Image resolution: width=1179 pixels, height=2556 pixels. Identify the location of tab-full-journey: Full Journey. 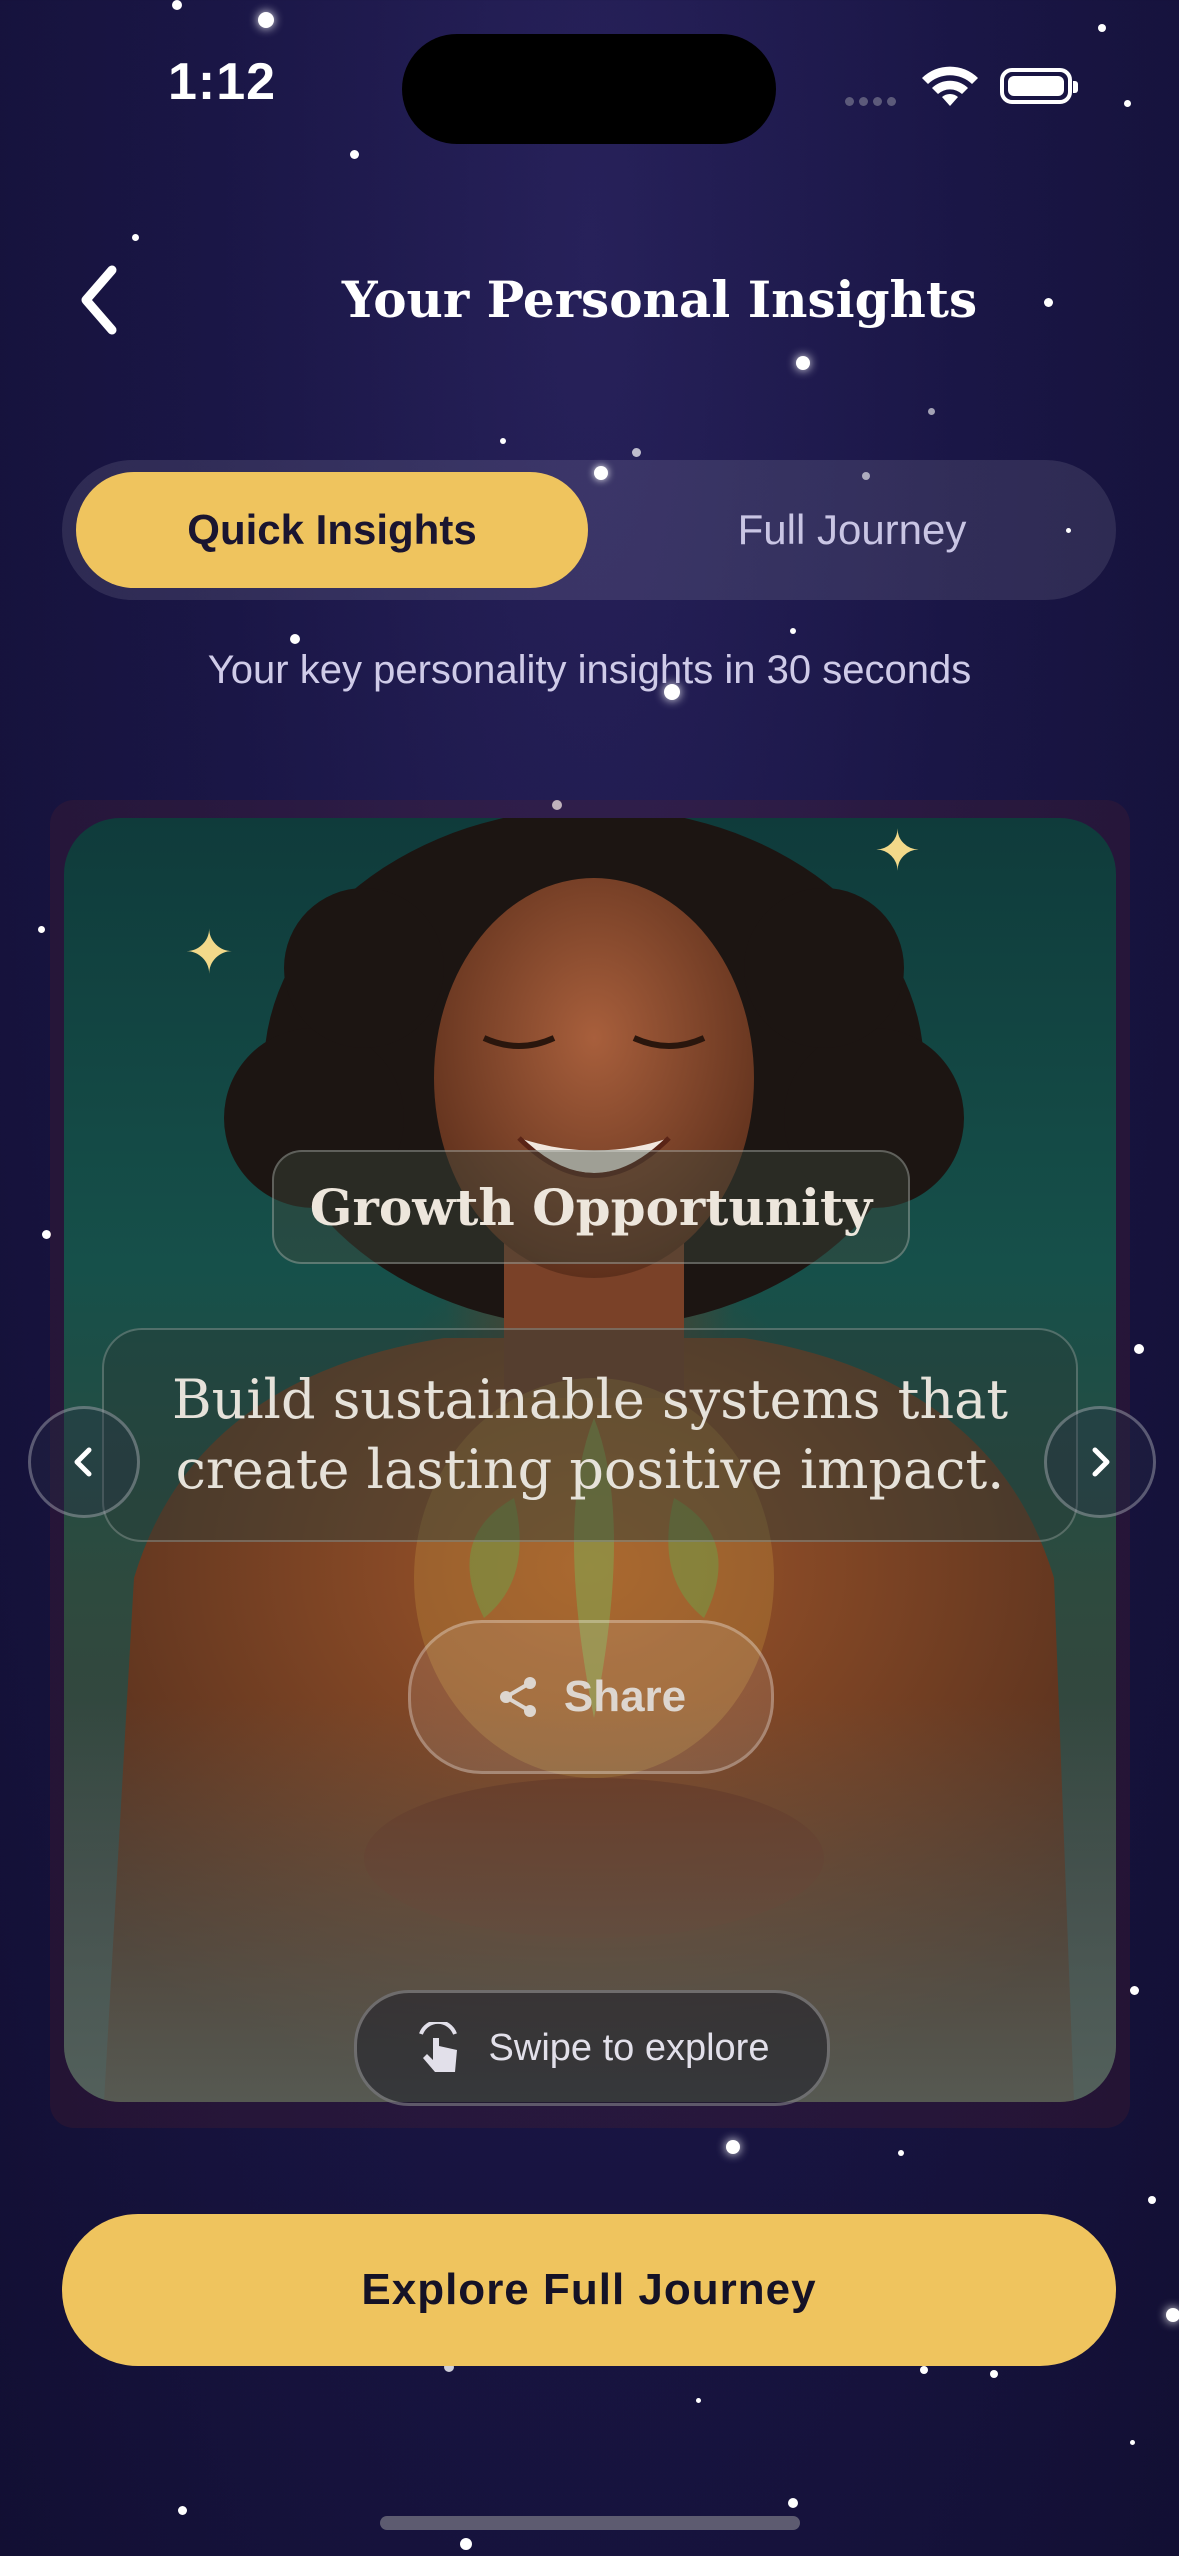
(852, 530).